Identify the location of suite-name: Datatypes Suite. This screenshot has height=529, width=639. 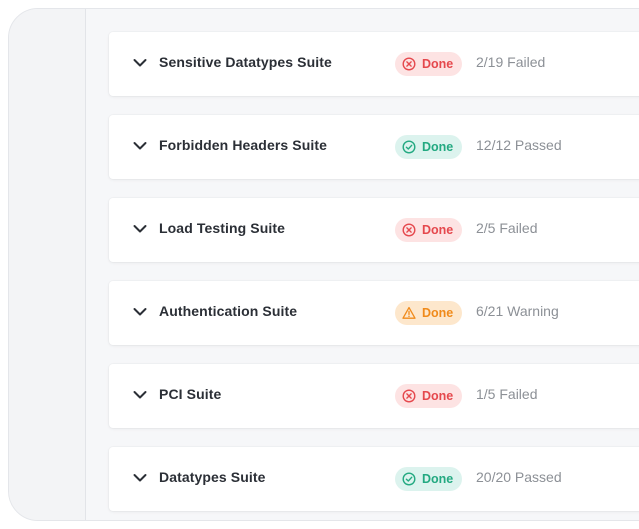
(212, 477).